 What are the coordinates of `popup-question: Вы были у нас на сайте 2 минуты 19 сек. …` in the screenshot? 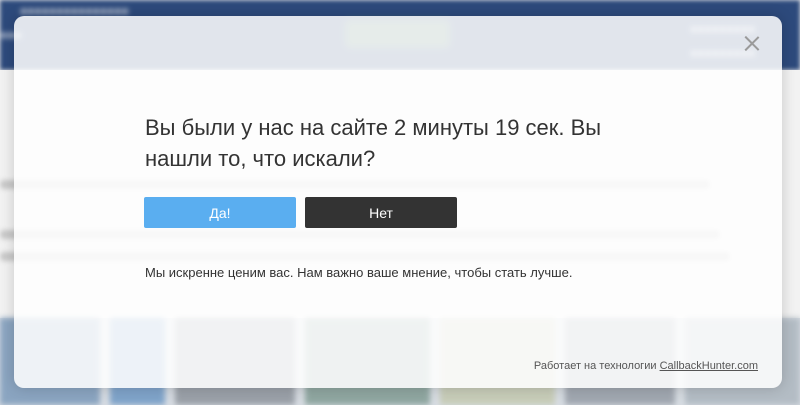 It's located at (373, 143).